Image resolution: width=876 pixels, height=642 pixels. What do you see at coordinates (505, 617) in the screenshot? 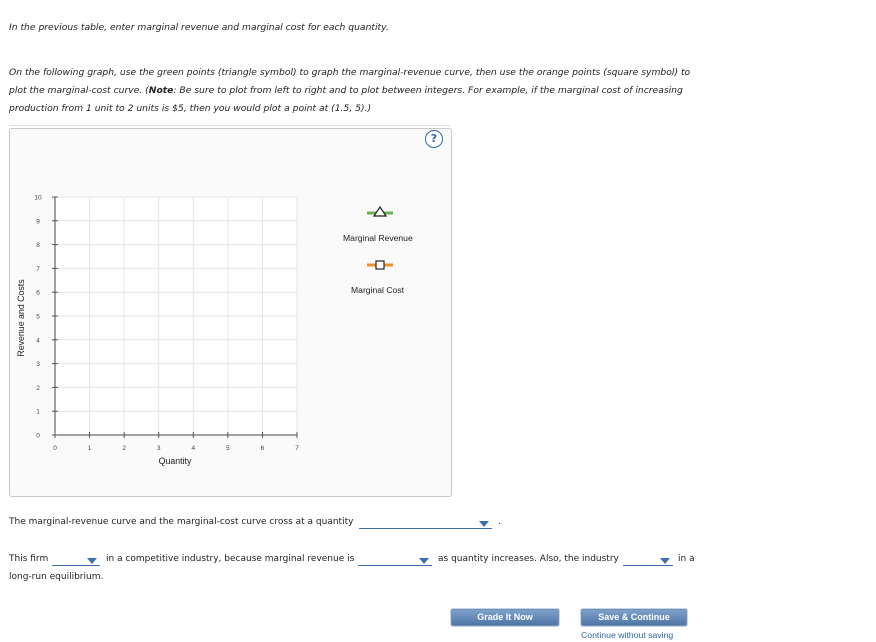
I see `grade-it-now-button: Grade It Now` at bounding box center [505, 617].